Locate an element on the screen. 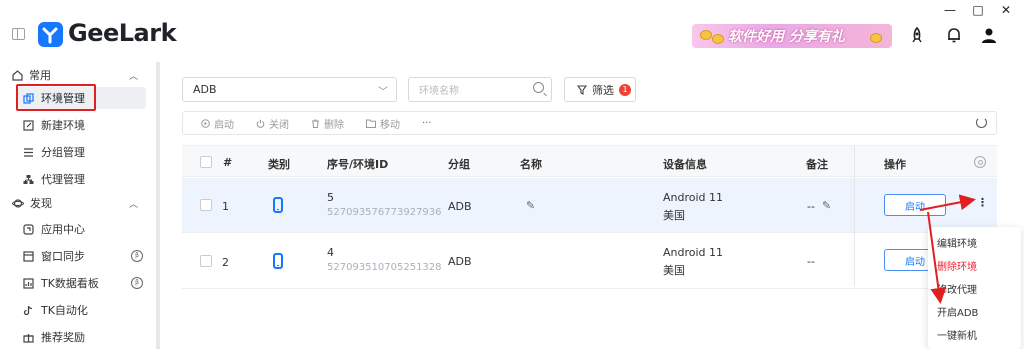  search-placeholder: 环境名称 is located at coordinates (439, 91).